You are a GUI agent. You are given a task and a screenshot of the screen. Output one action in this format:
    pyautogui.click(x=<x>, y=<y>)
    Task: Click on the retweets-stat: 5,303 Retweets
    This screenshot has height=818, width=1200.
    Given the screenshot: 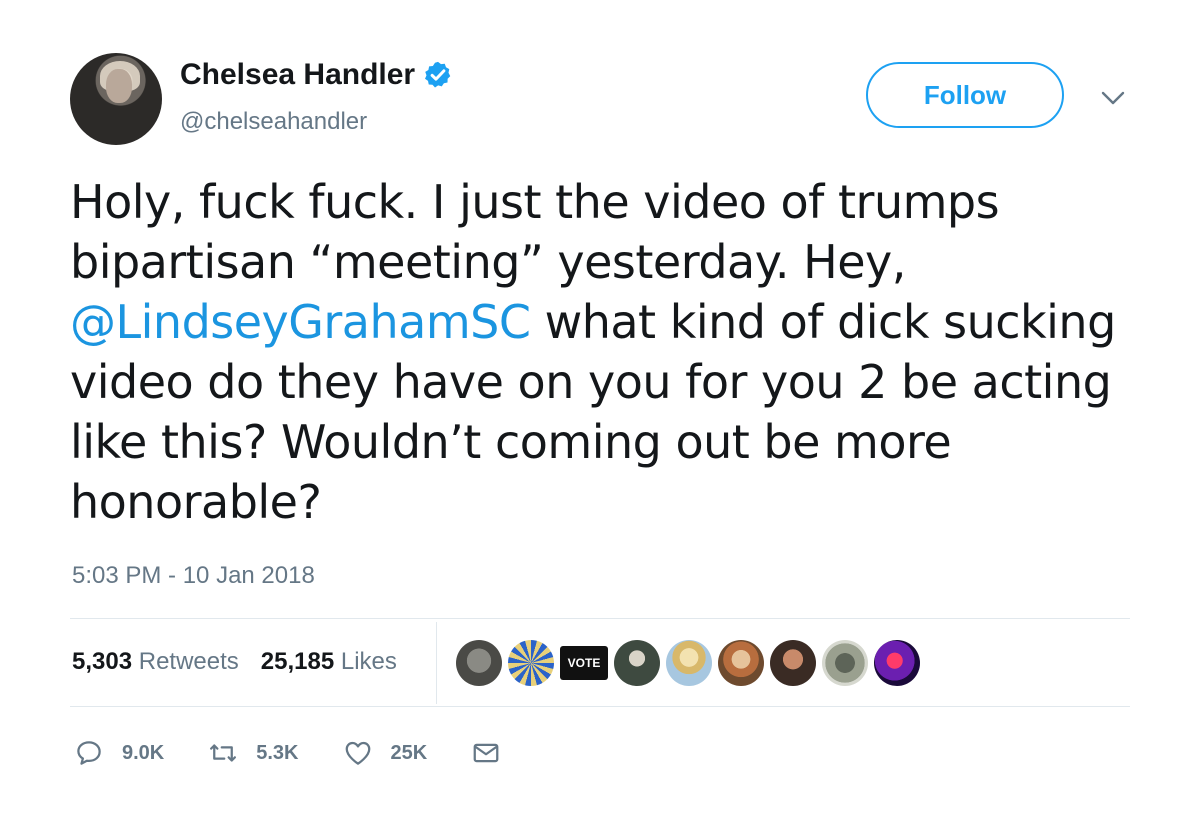 What is the action you would take?
    pyautogui.click(x=155, y=662)
    